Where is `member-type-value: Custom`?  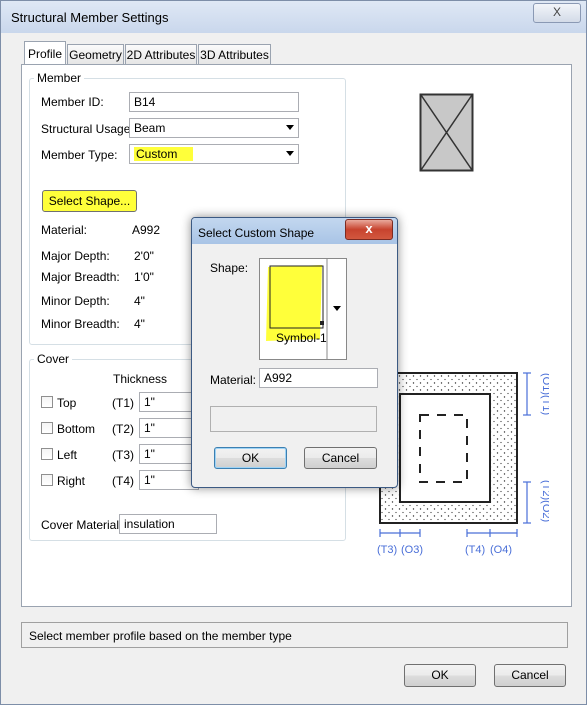 member-type-value: Custom is located at coordinates (164, 154).